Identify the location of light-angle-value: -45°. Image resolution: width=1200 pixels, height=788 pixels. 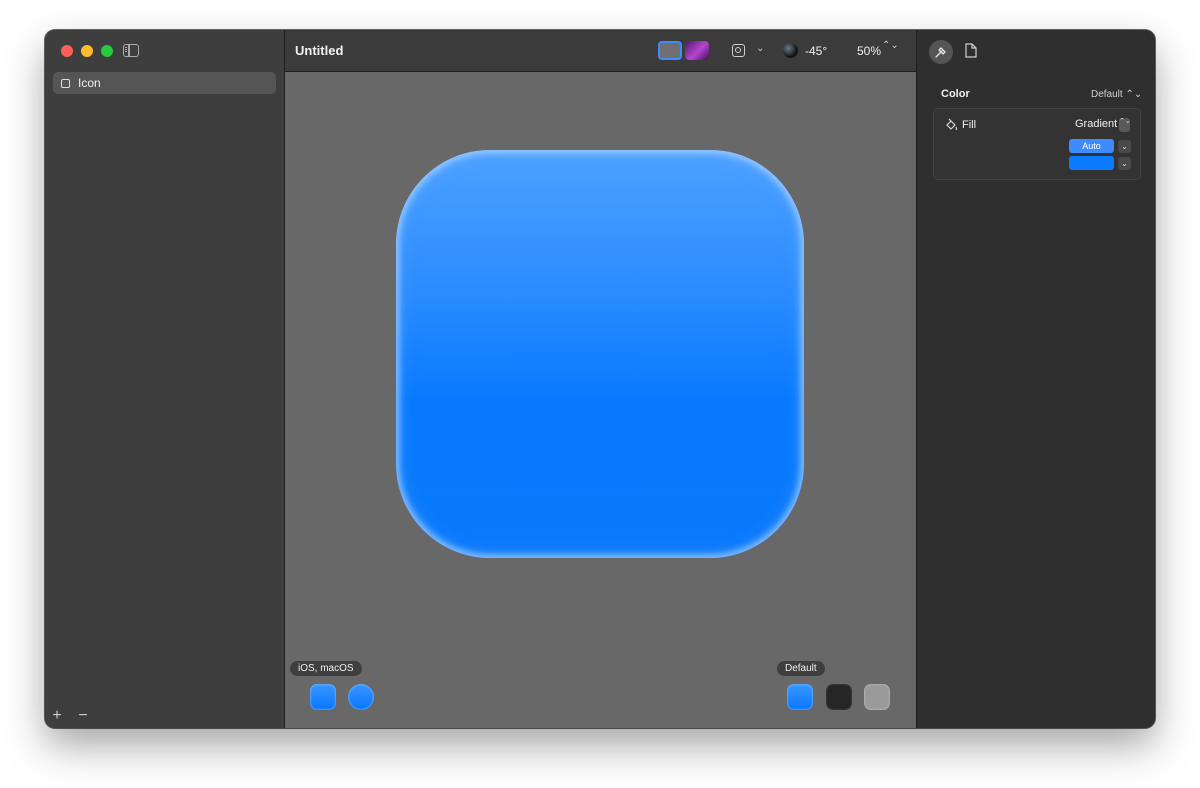
(816, 51).